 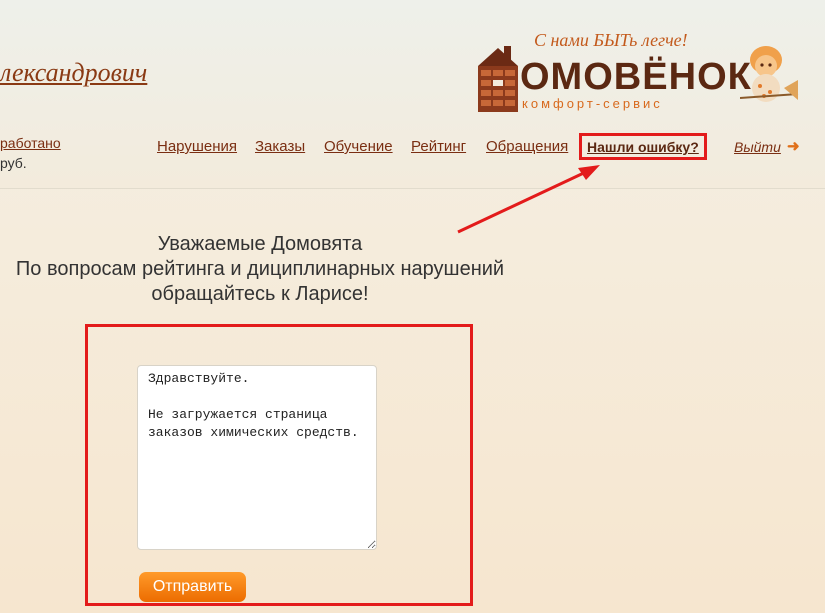 I want to click on notice-line-1: Уважаемые Домовята, so click(x=260, y=244).